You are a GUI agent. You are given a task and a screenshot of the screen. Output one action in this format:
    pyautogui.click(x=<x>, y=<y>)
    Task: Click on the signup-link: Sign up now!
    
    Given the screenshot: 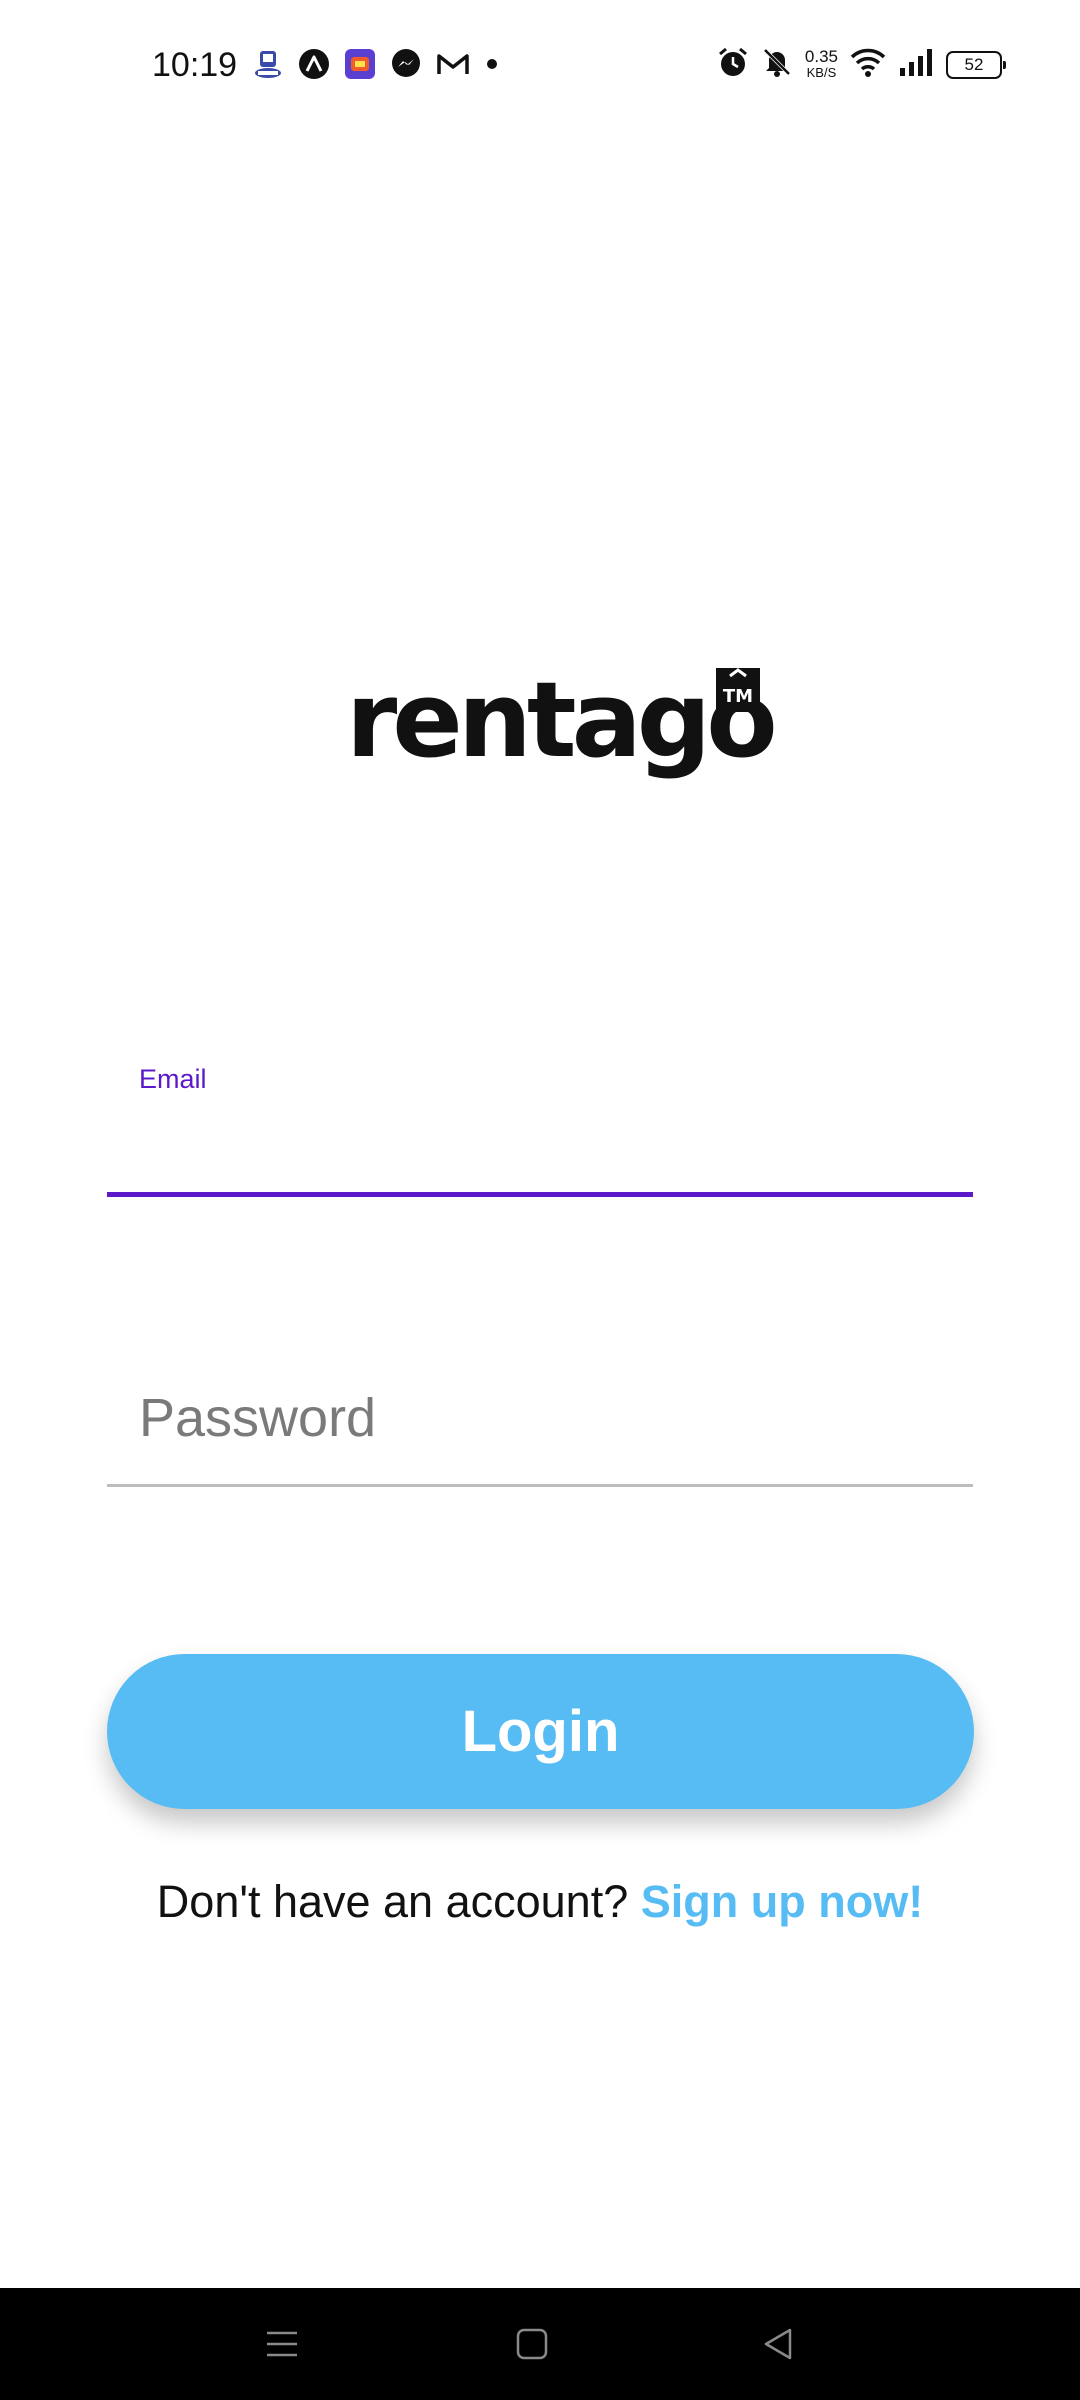 What is the action you would take?
    pyautogui.click(x=782, y=1901)
    